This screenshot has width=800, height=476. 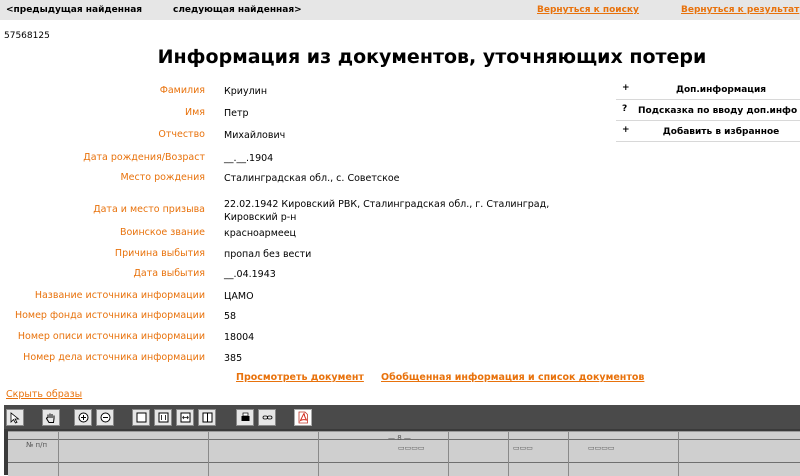 I want to click on back-to-search-link: Вернуться к поиску, so click(x=588, y=10).